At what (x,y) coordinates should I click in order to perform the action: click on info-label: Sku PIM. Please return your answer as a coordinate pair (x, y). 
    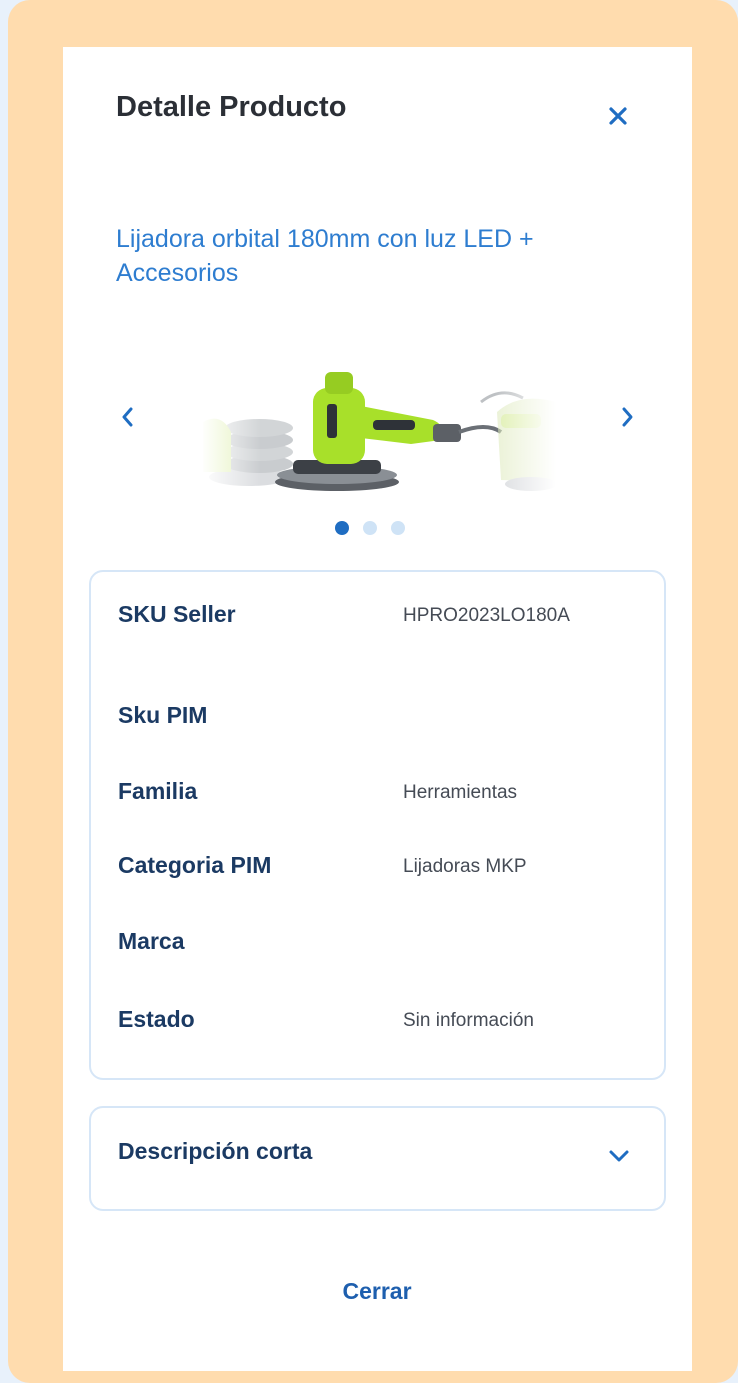
    Looking at the image, I should click on (163, 715).